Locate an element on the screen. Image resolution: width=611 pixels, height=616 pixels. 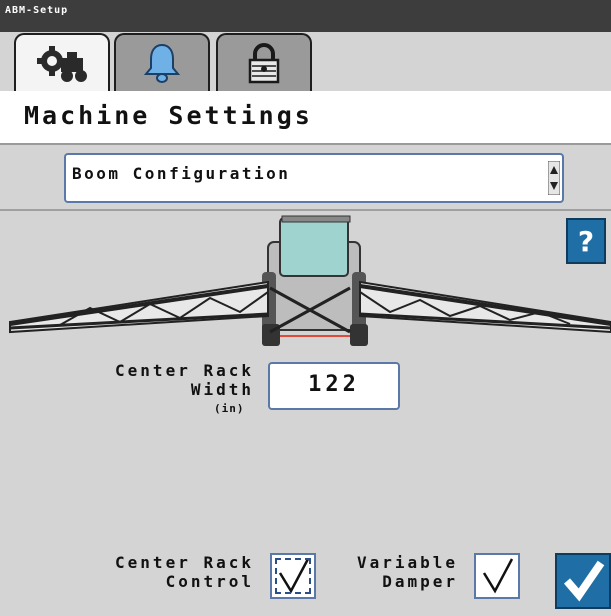
tab-settings is located at coordinates (62, 63).